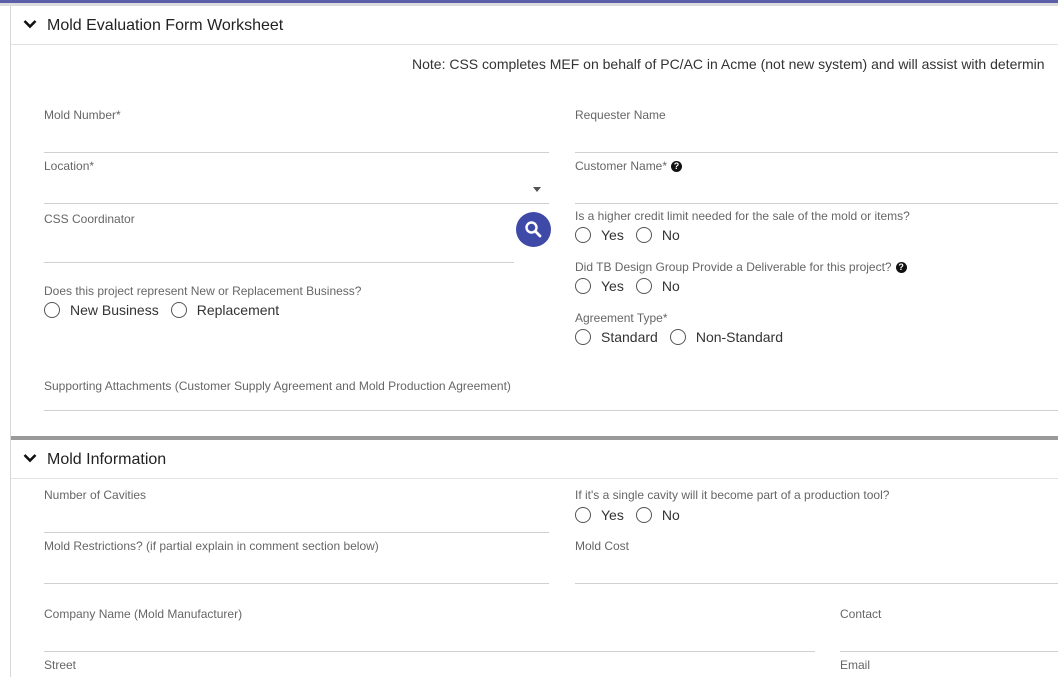  Describe the element at coordinates (178, 310) in the screenshot. I see `replacement-radio` at that location.